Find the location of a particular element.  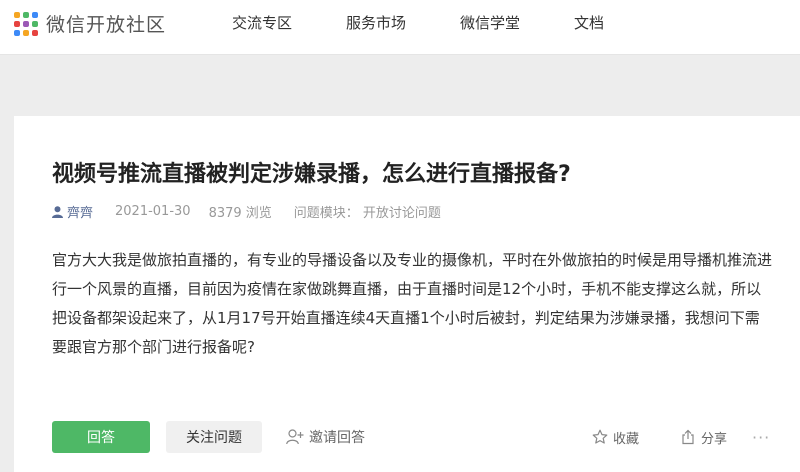

top-header: 微信开放社区 交流专区 服务市场 微信学堂 文档 is located at coordinates (400, 27).